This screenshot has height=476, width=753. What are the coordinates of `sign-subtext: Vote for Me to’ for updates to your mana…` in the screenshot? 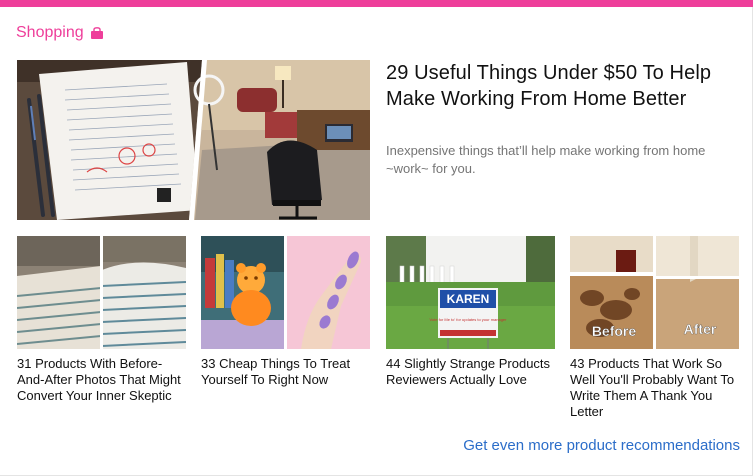 It's located at (468, 319).